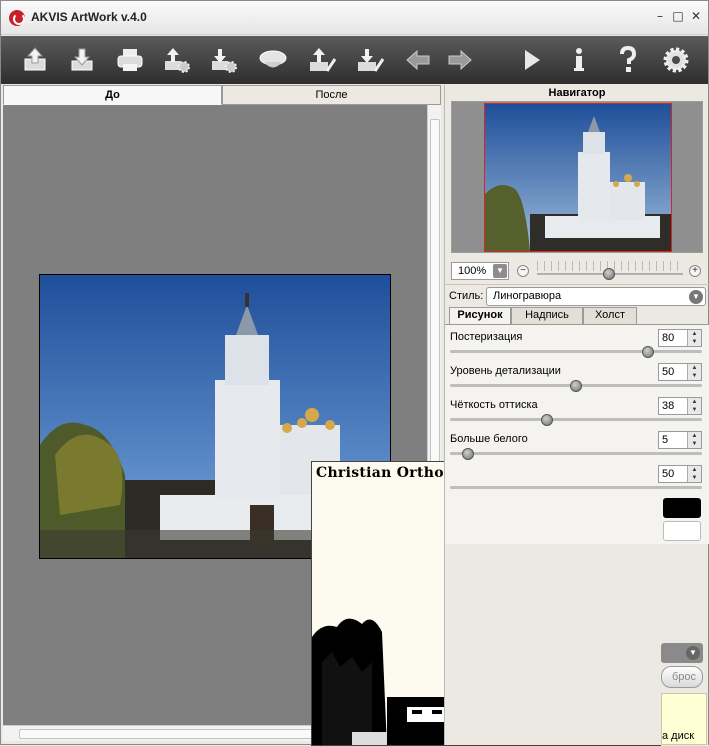 The width and height of the screenshot is (709, 746). Describe the element at coordinates (676, 60) in the screenshot. I see `settings-icon` at that location.